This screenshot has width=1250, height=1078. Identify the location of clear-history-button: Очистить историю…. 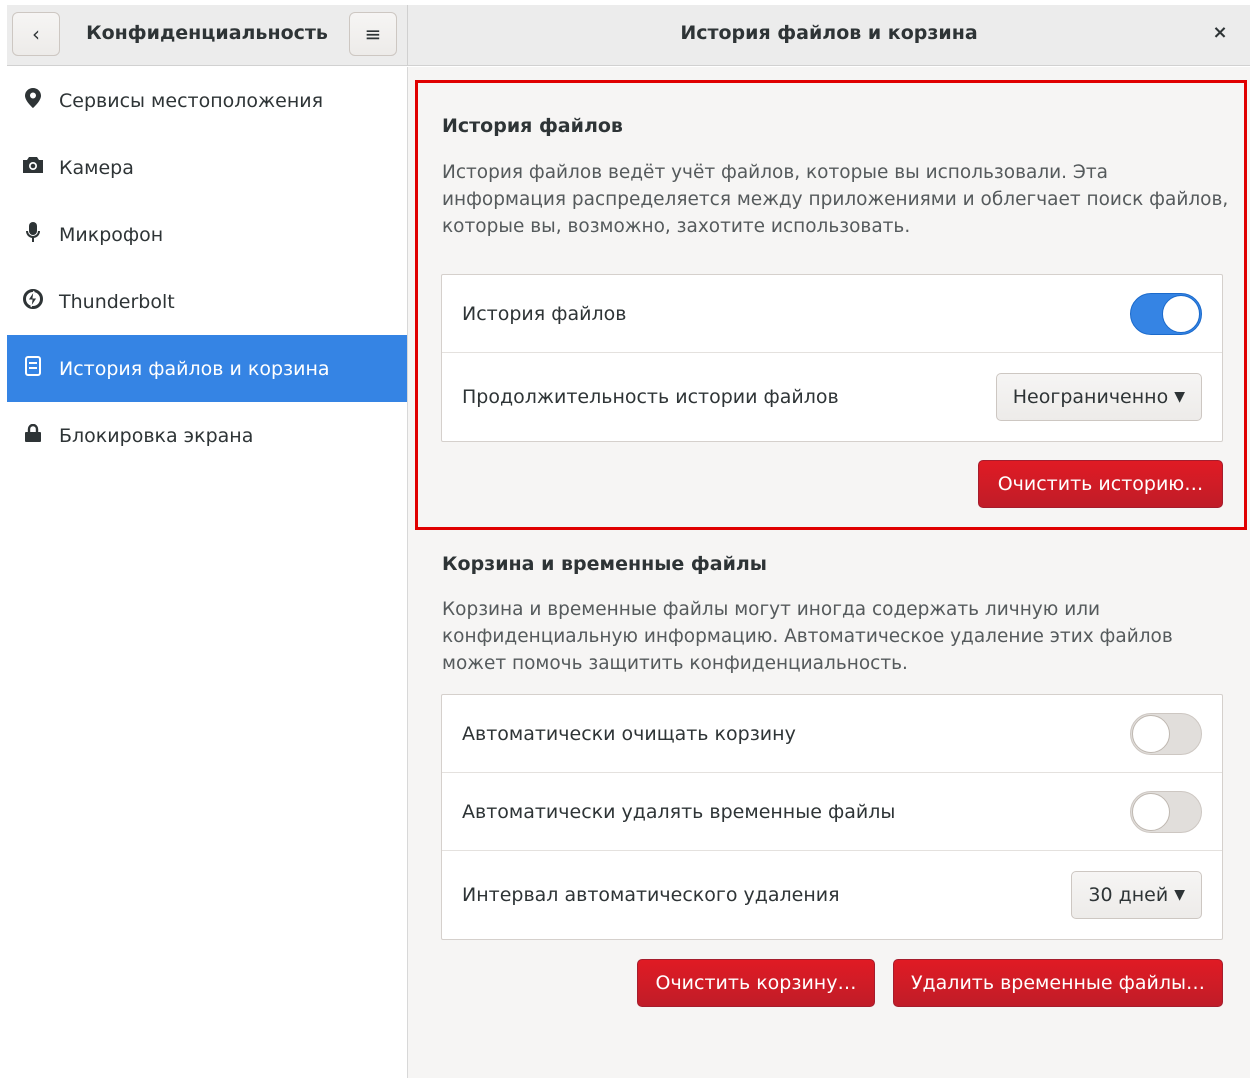
(1100, 484).